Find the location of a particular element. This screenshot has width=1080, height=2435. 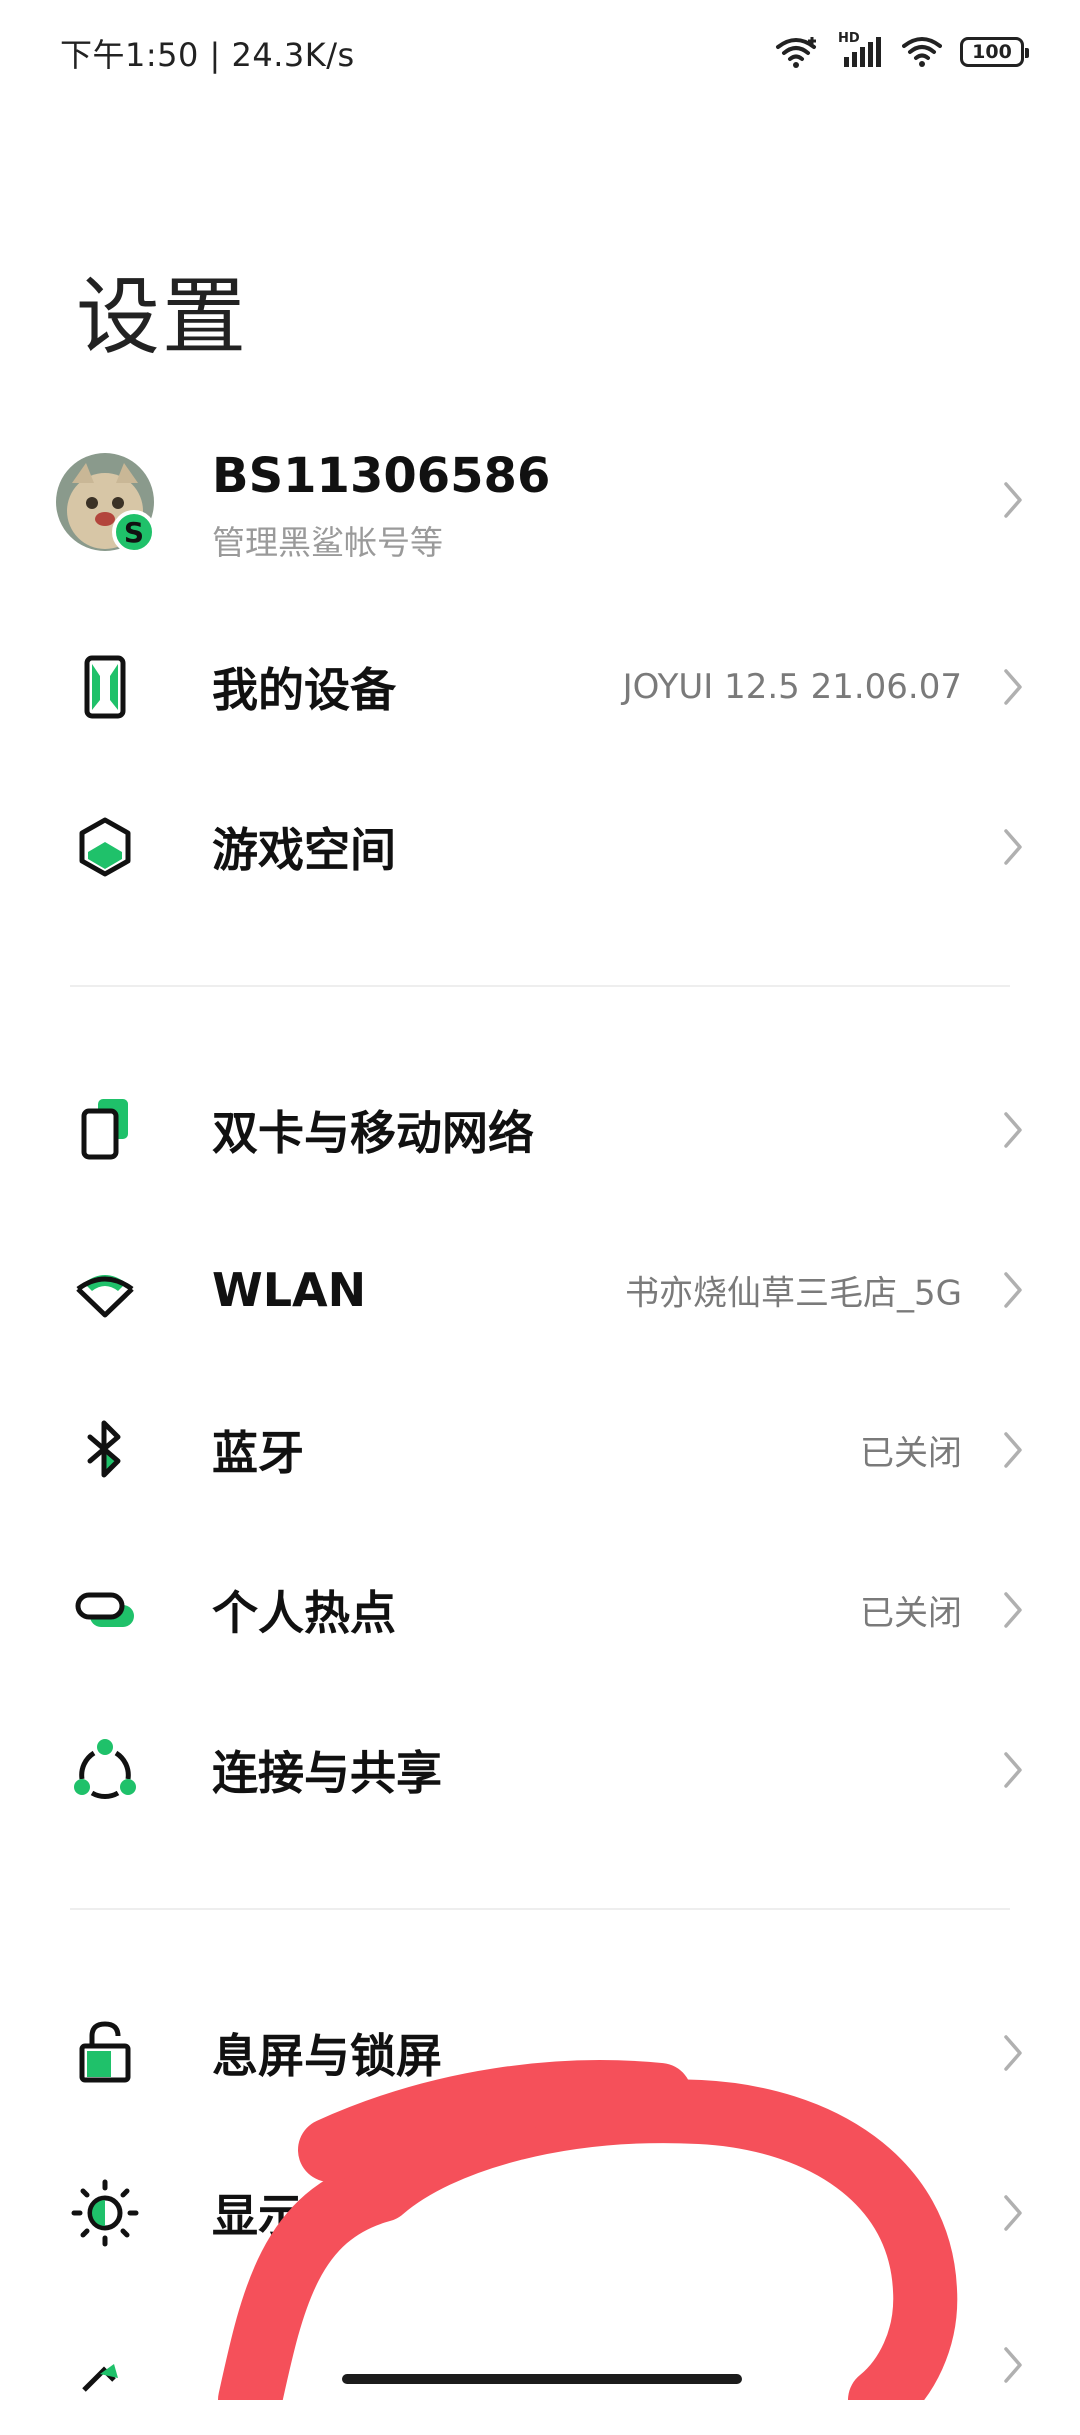

settings-item-hotspot: 个人热点 已关闭 is located at coordinates (540, 1610).